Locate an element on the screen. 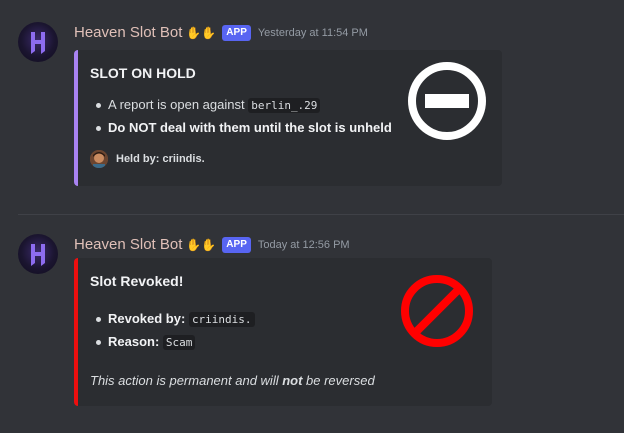  timestamp: Yesterday at 11:54 PM is located at coordinates (313, 33).